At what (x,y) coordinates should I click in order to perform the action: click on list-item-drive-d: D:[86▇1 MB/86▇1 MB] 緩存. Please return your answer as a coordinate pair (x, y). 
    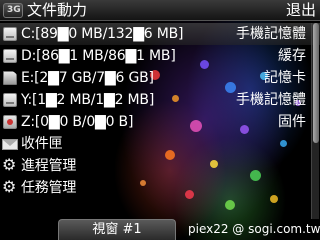
    Looking at the image, I should click on (160, 56).